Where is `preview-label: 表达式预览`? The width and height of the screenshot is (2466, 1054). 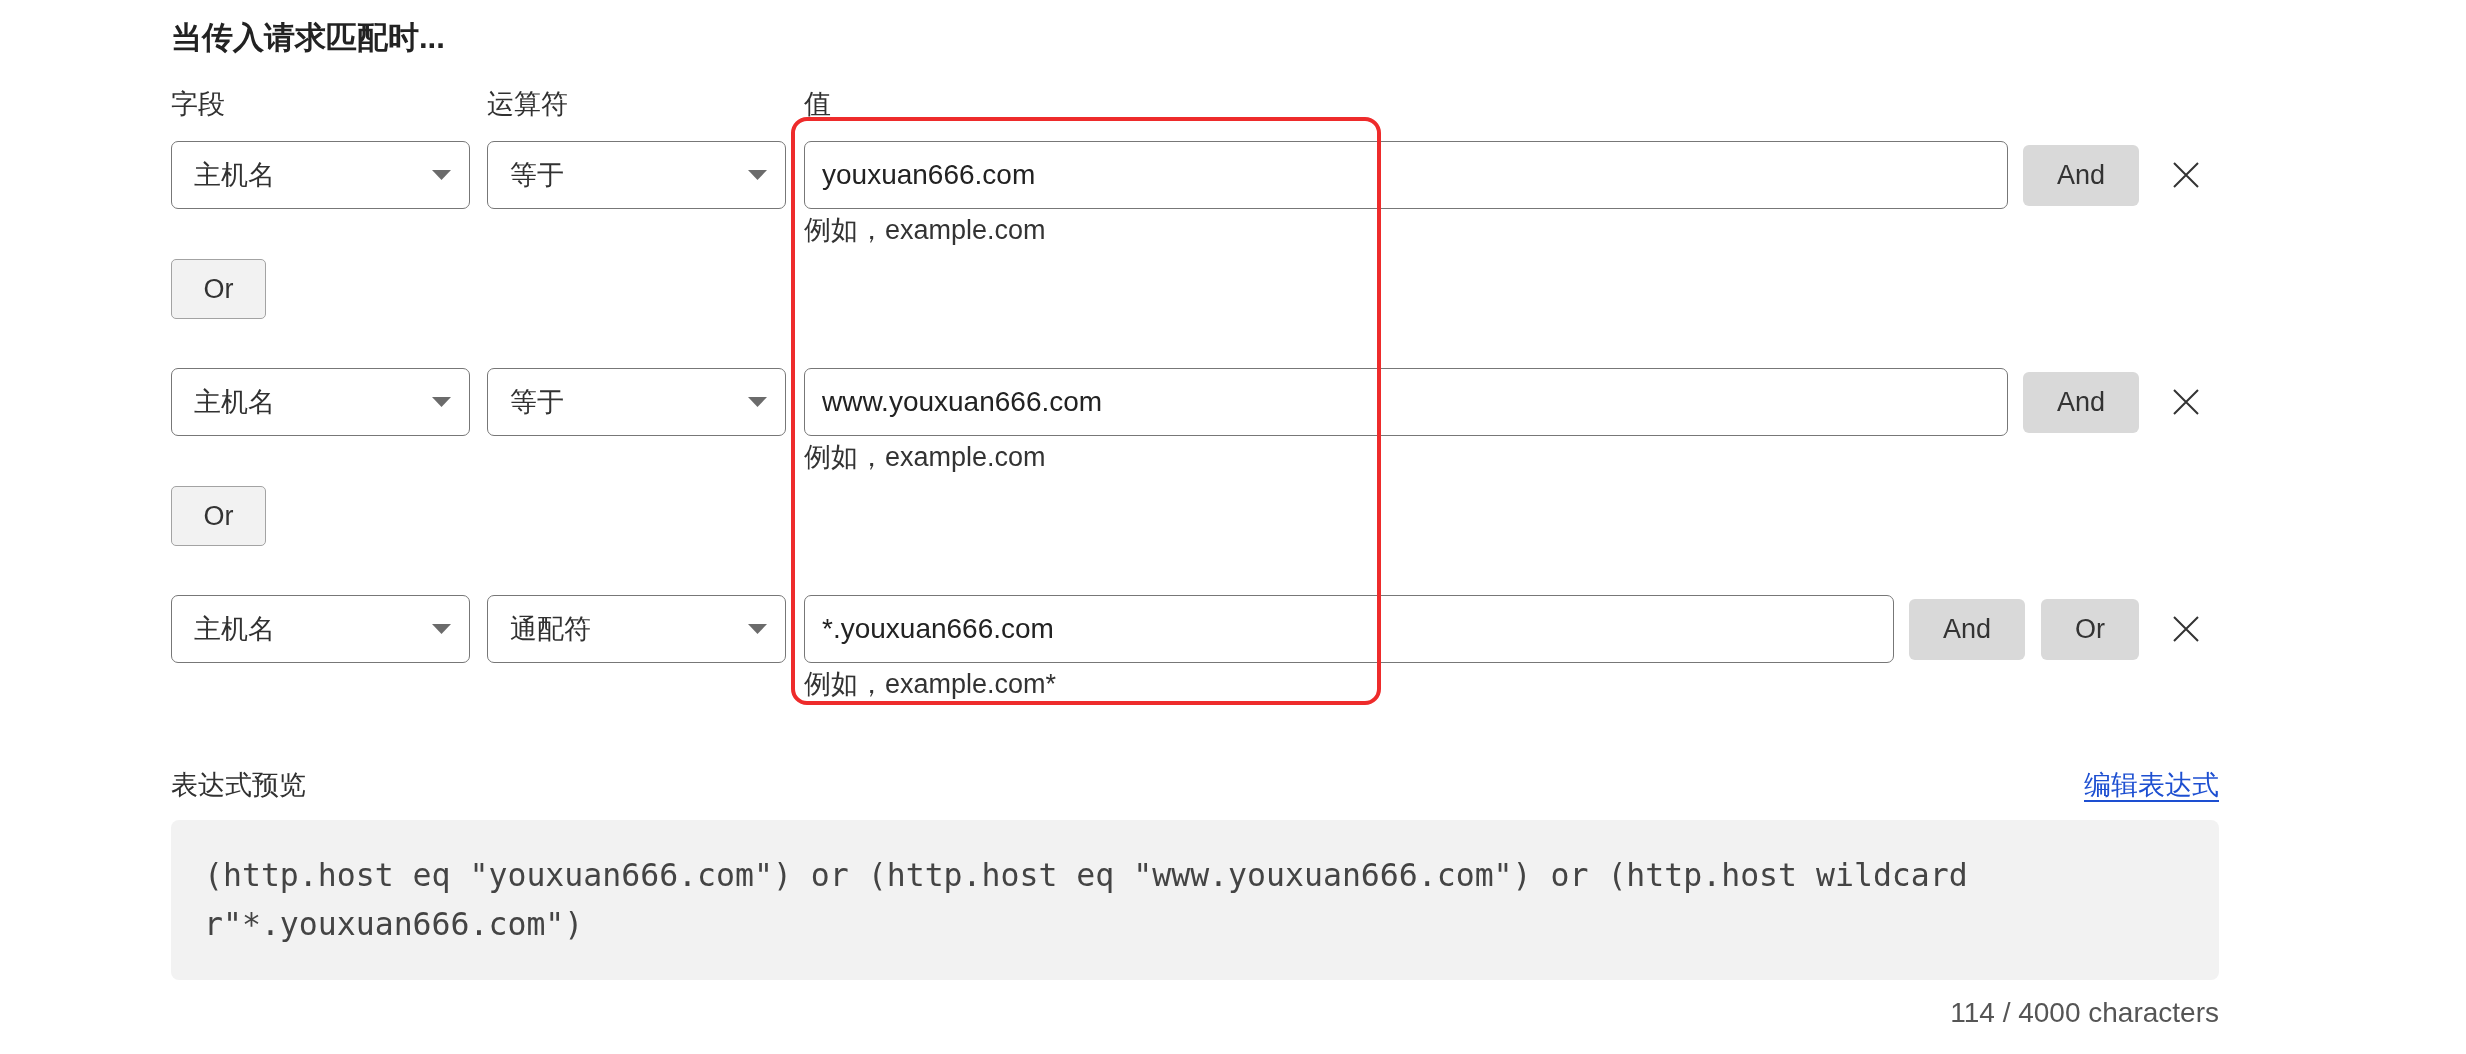 preview-label: 表达式预览 is located at coordinates (238, 785).